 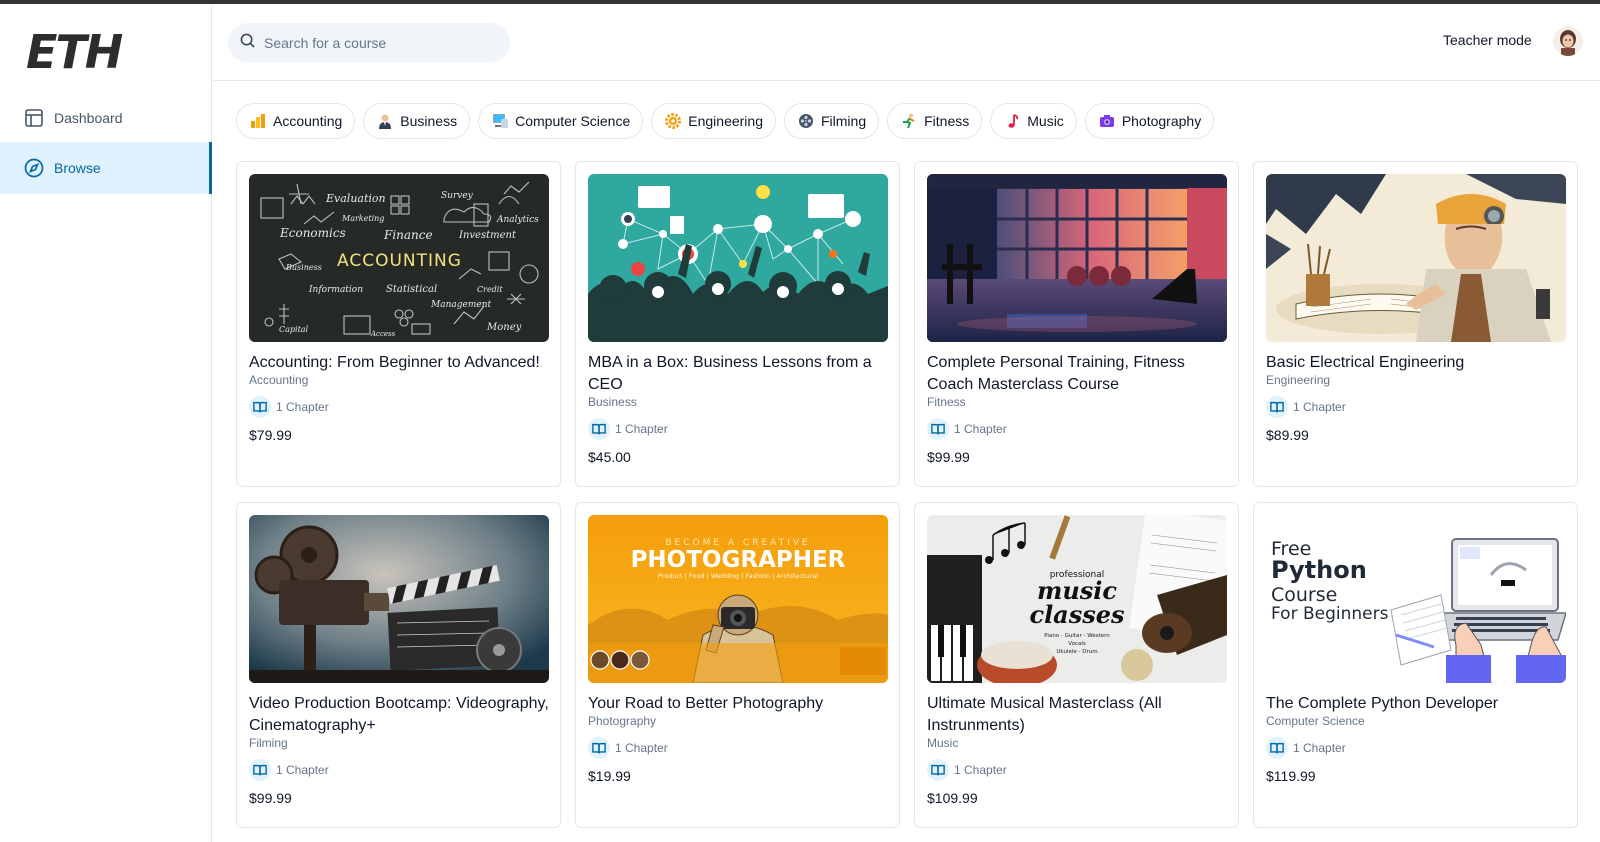 I want to click on course-category: Computer Science, so click(x=1315, y=721).